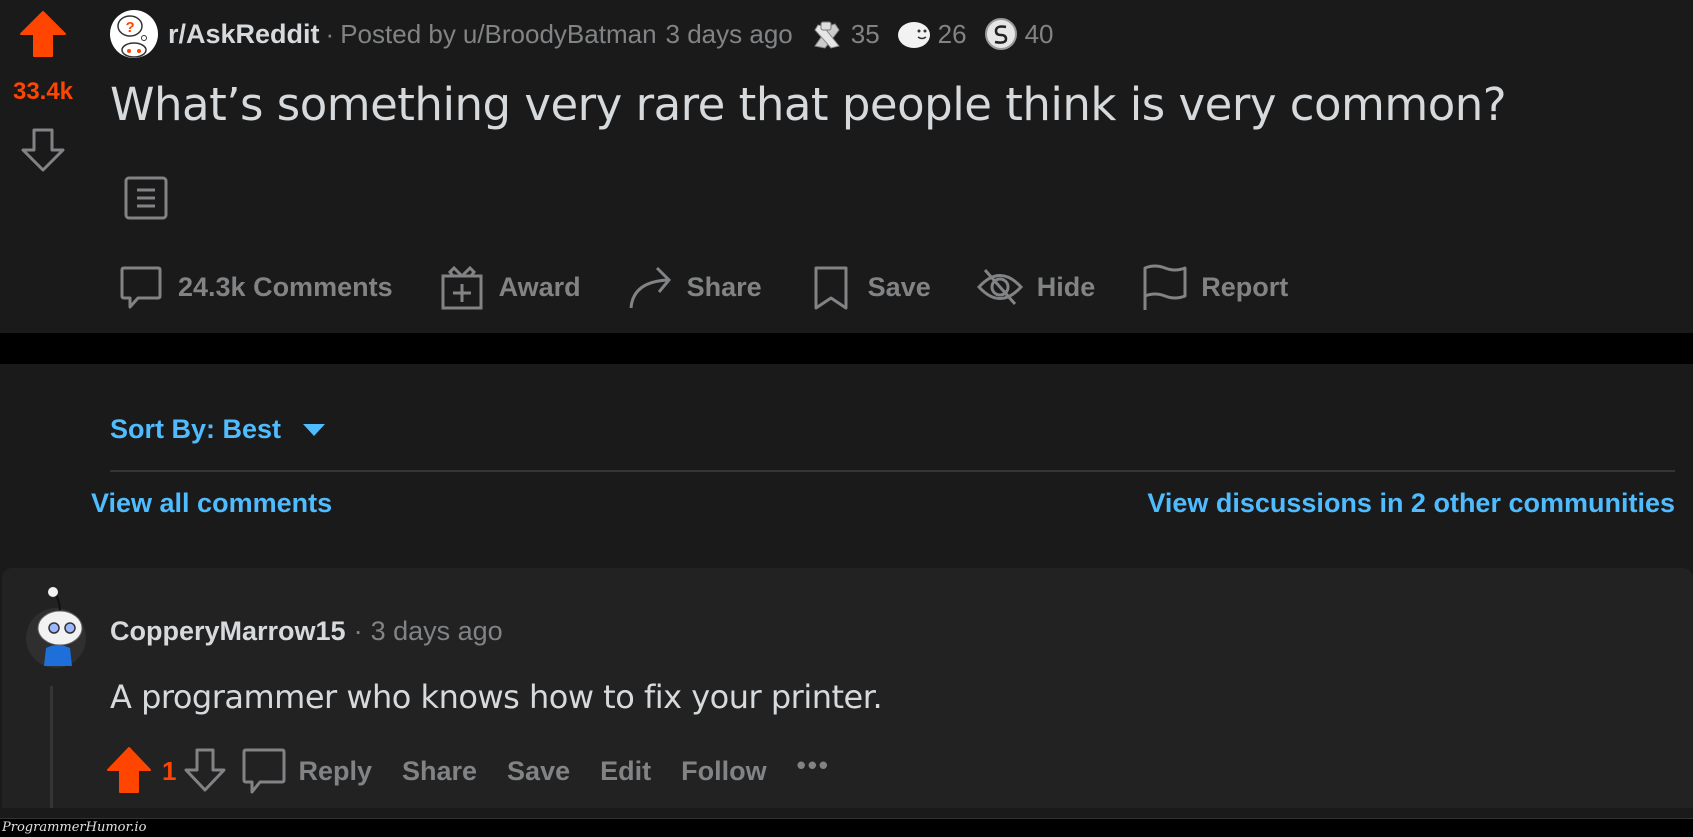 Image resolution: width=1693 pixels, height=837 pixels. Describe the element at coordinates (931, 34) in the screenshot. I see `award-seal: 26` at that location.